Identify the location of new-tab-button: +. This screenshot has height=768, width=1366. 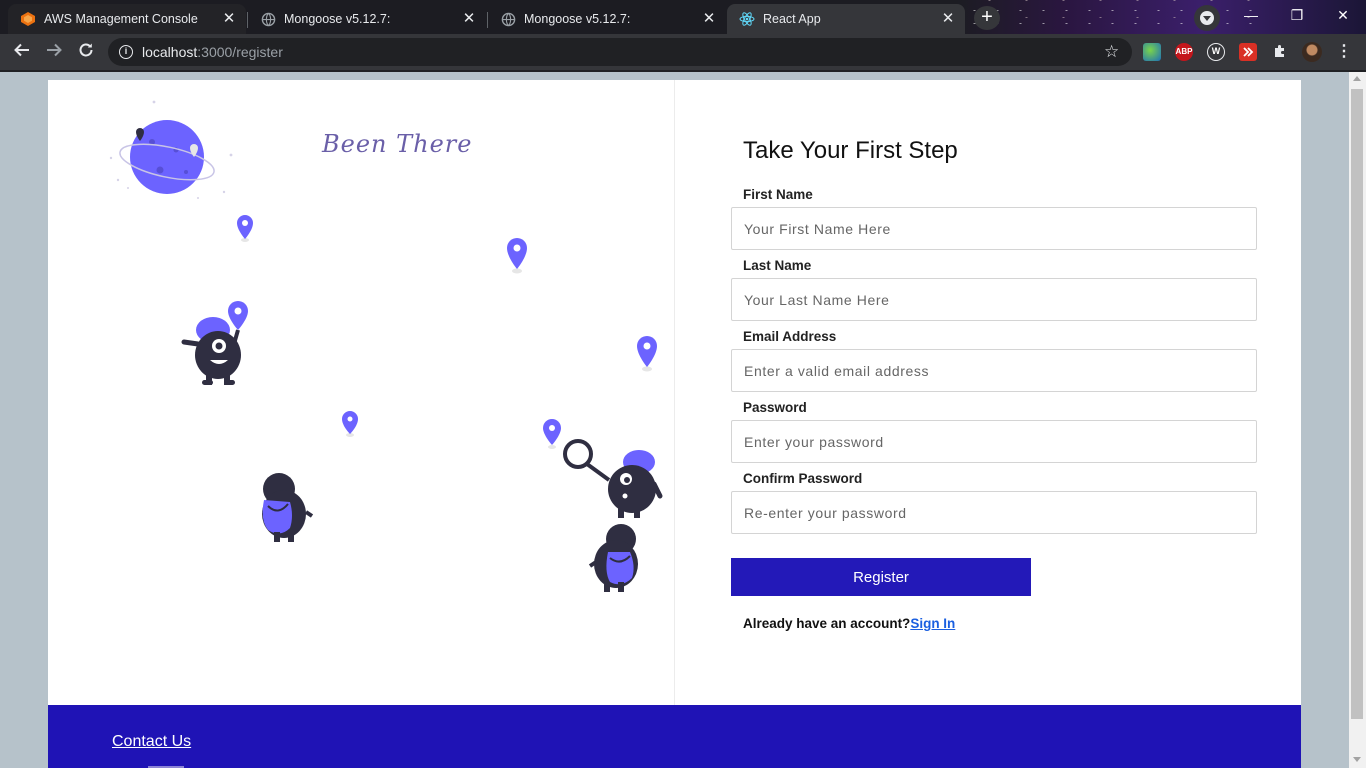
(987, 18).